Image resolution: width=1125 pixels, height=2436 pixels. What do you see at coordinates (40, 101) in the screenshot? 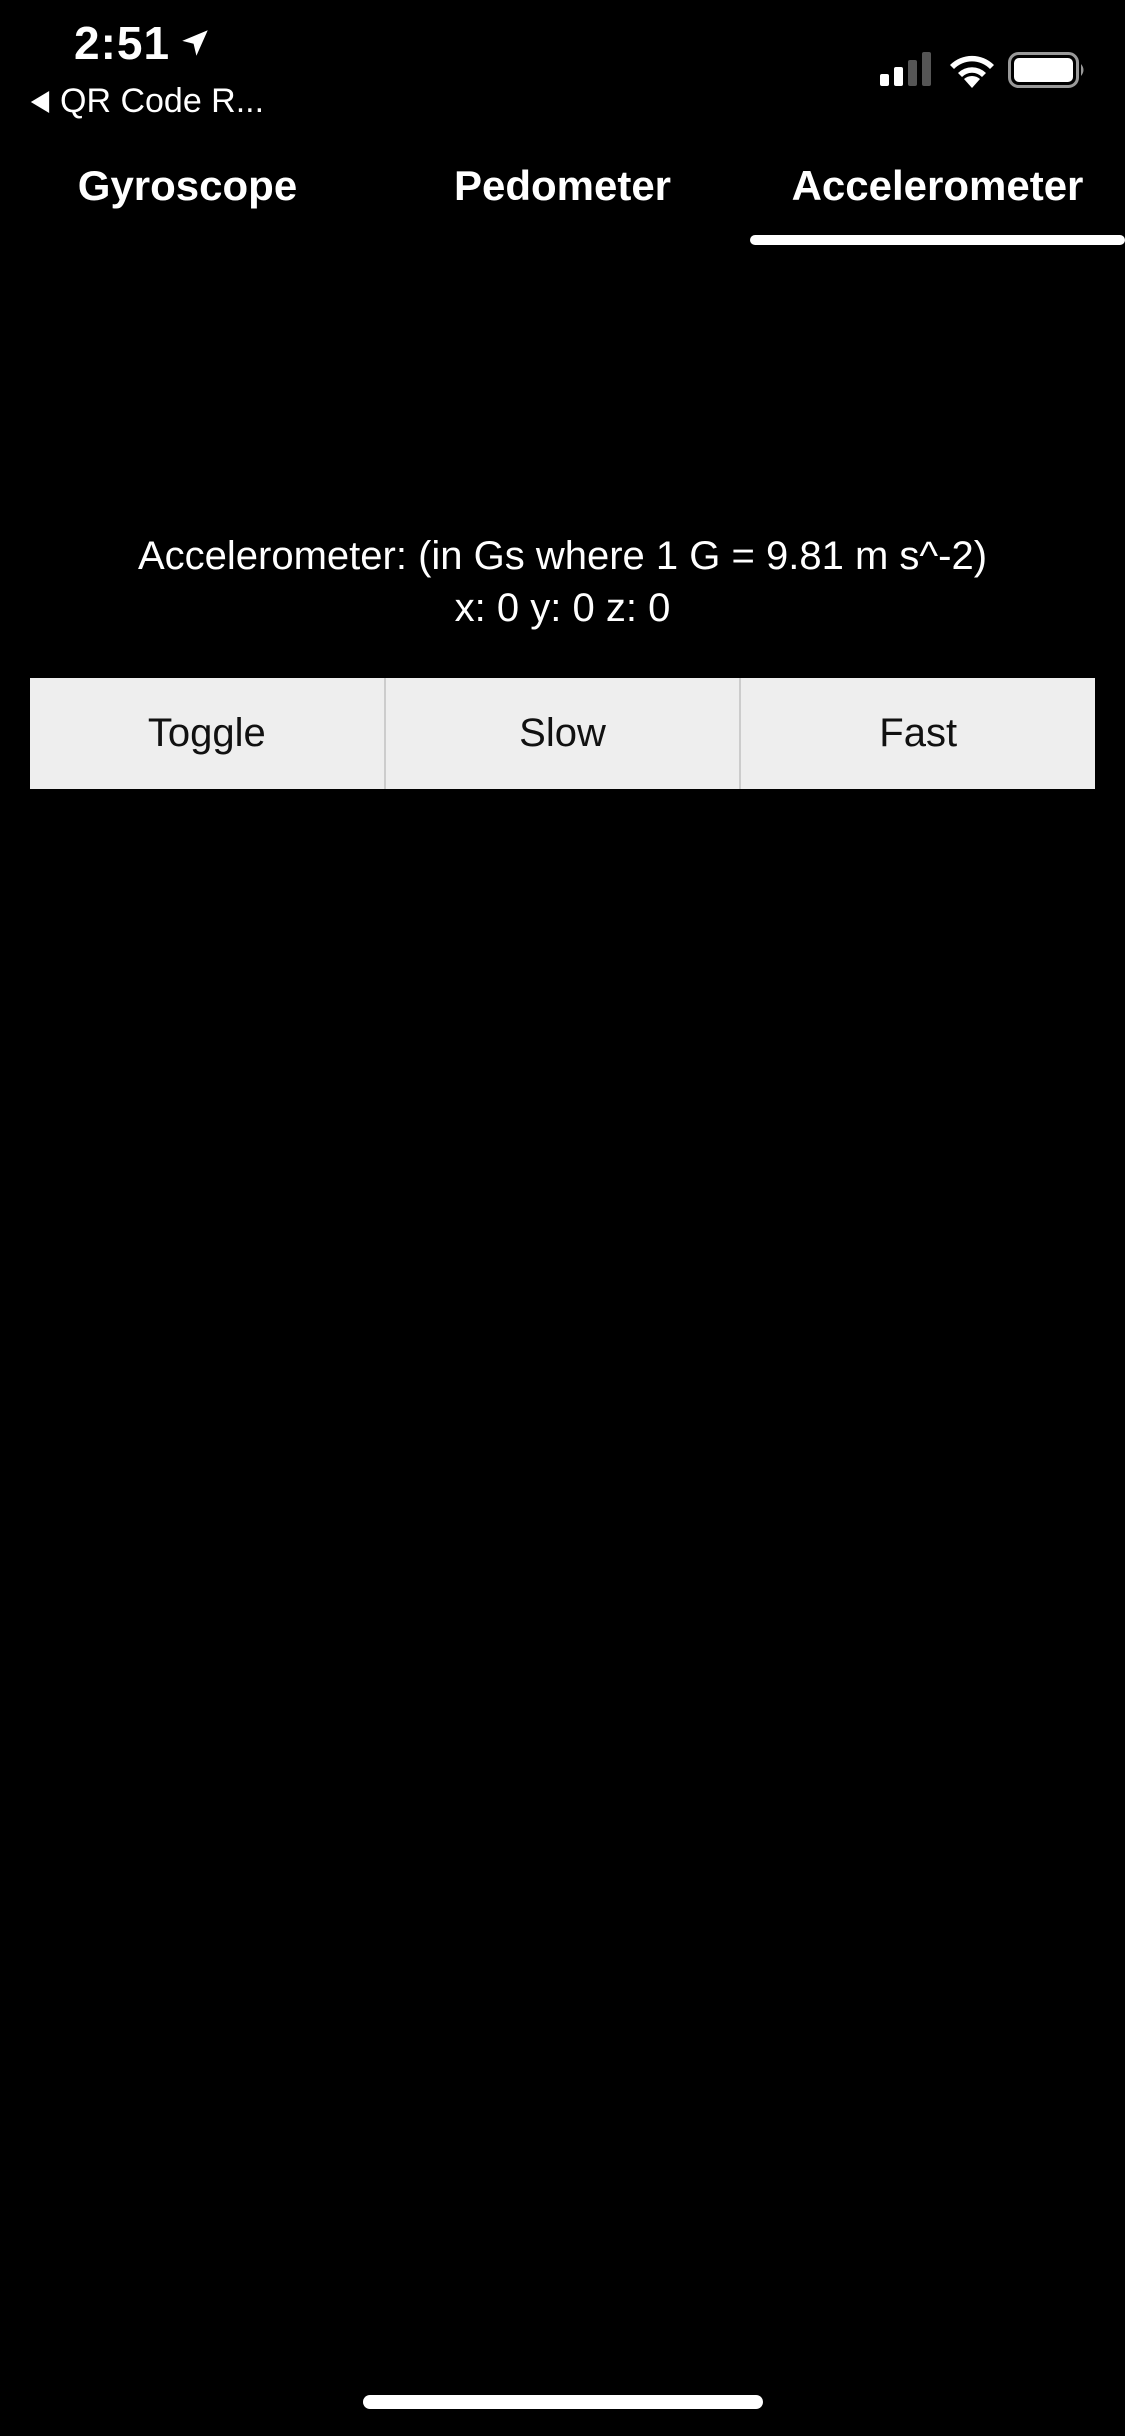
I see `back-triangle-icon` at bounding box center [40, 101].